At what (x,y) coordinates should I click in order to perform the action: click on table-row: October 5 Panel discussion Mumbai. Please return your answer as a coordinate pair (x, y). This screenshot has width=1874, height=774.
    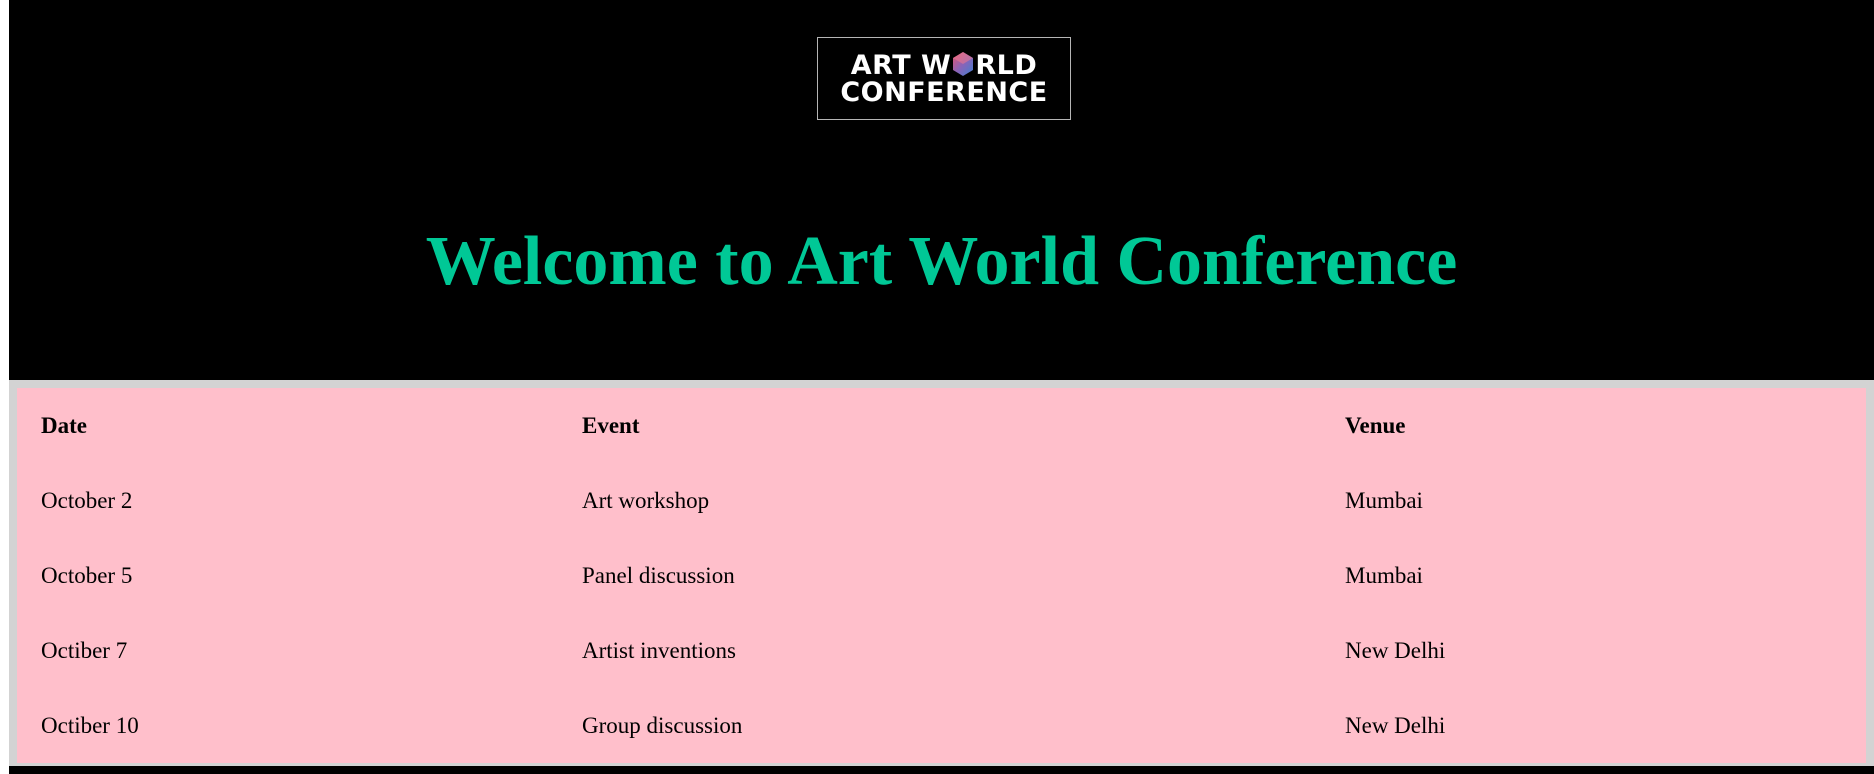
    Looking at the image, I should click on (941, 575).